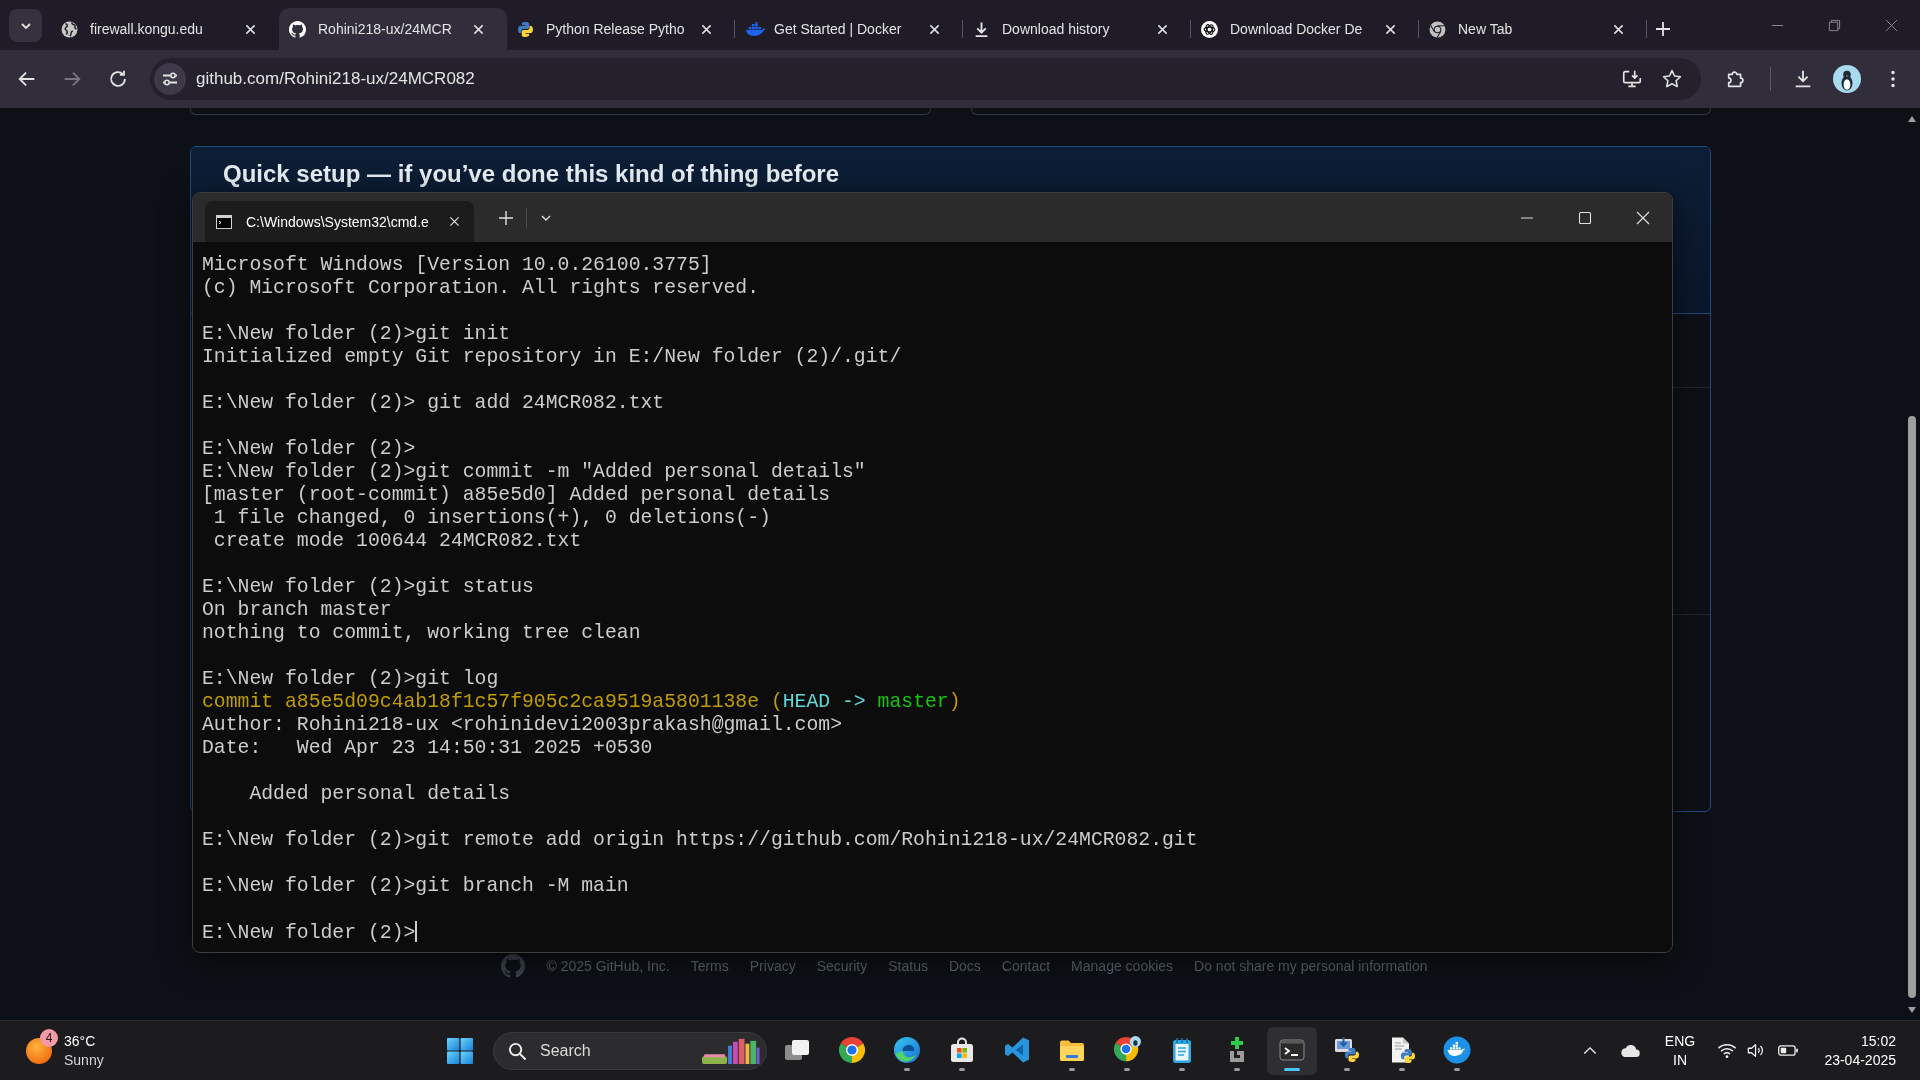 The height and width of the screenshot is (1080, 1920). Describe the element at coordinates (1630, 1050) in the screenshot. I see `cloud-icon` at that location.